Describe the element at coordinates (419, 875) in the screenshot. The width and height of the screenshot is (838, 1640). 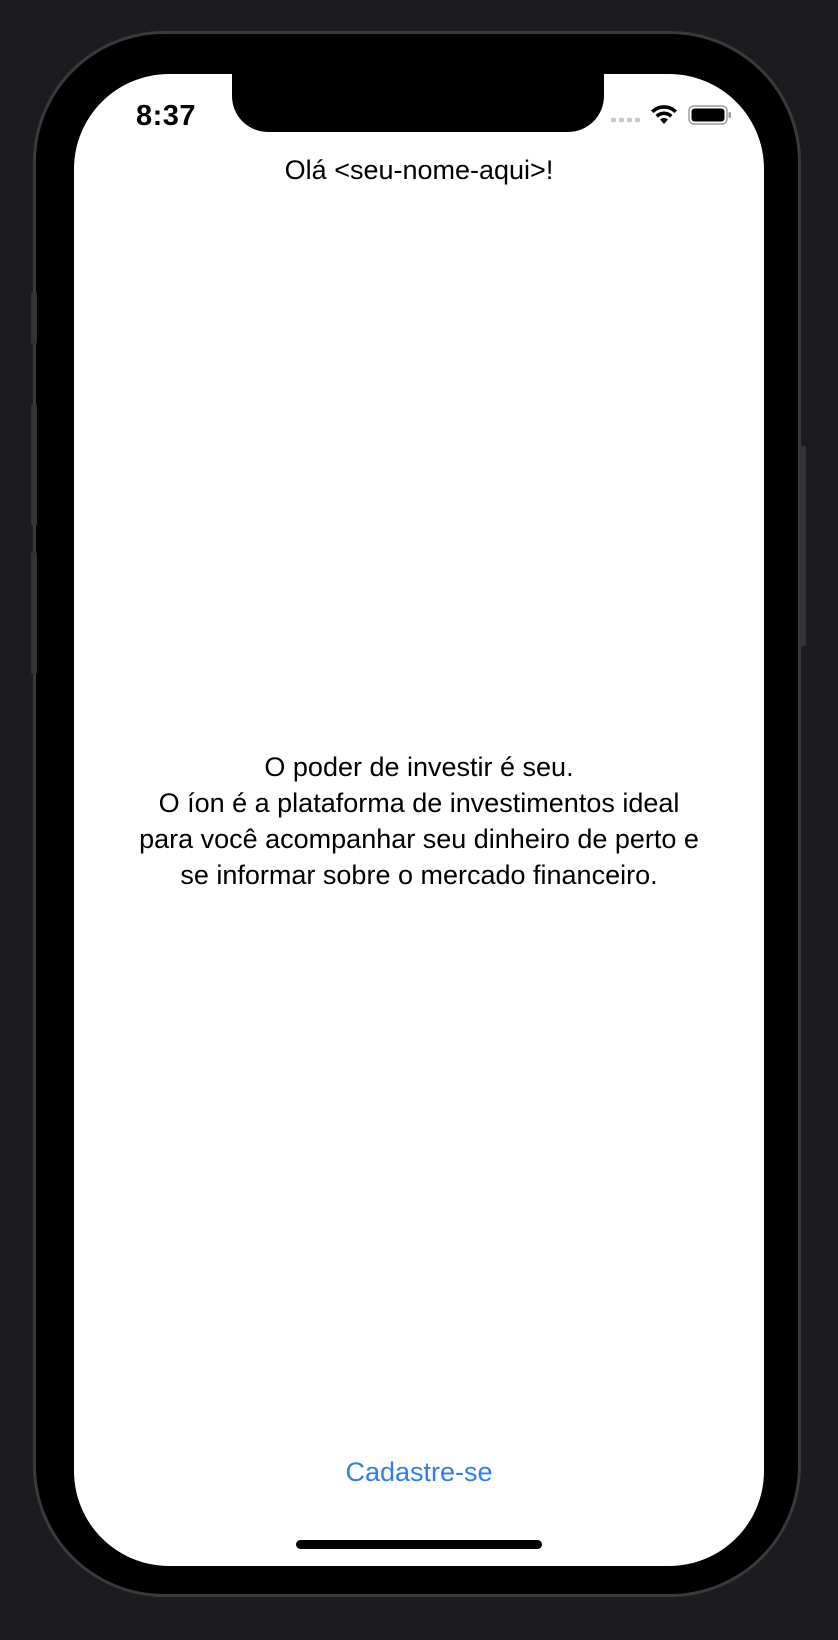
I see `intro-line: se informar sobre o mercado financeiro.` at that location.